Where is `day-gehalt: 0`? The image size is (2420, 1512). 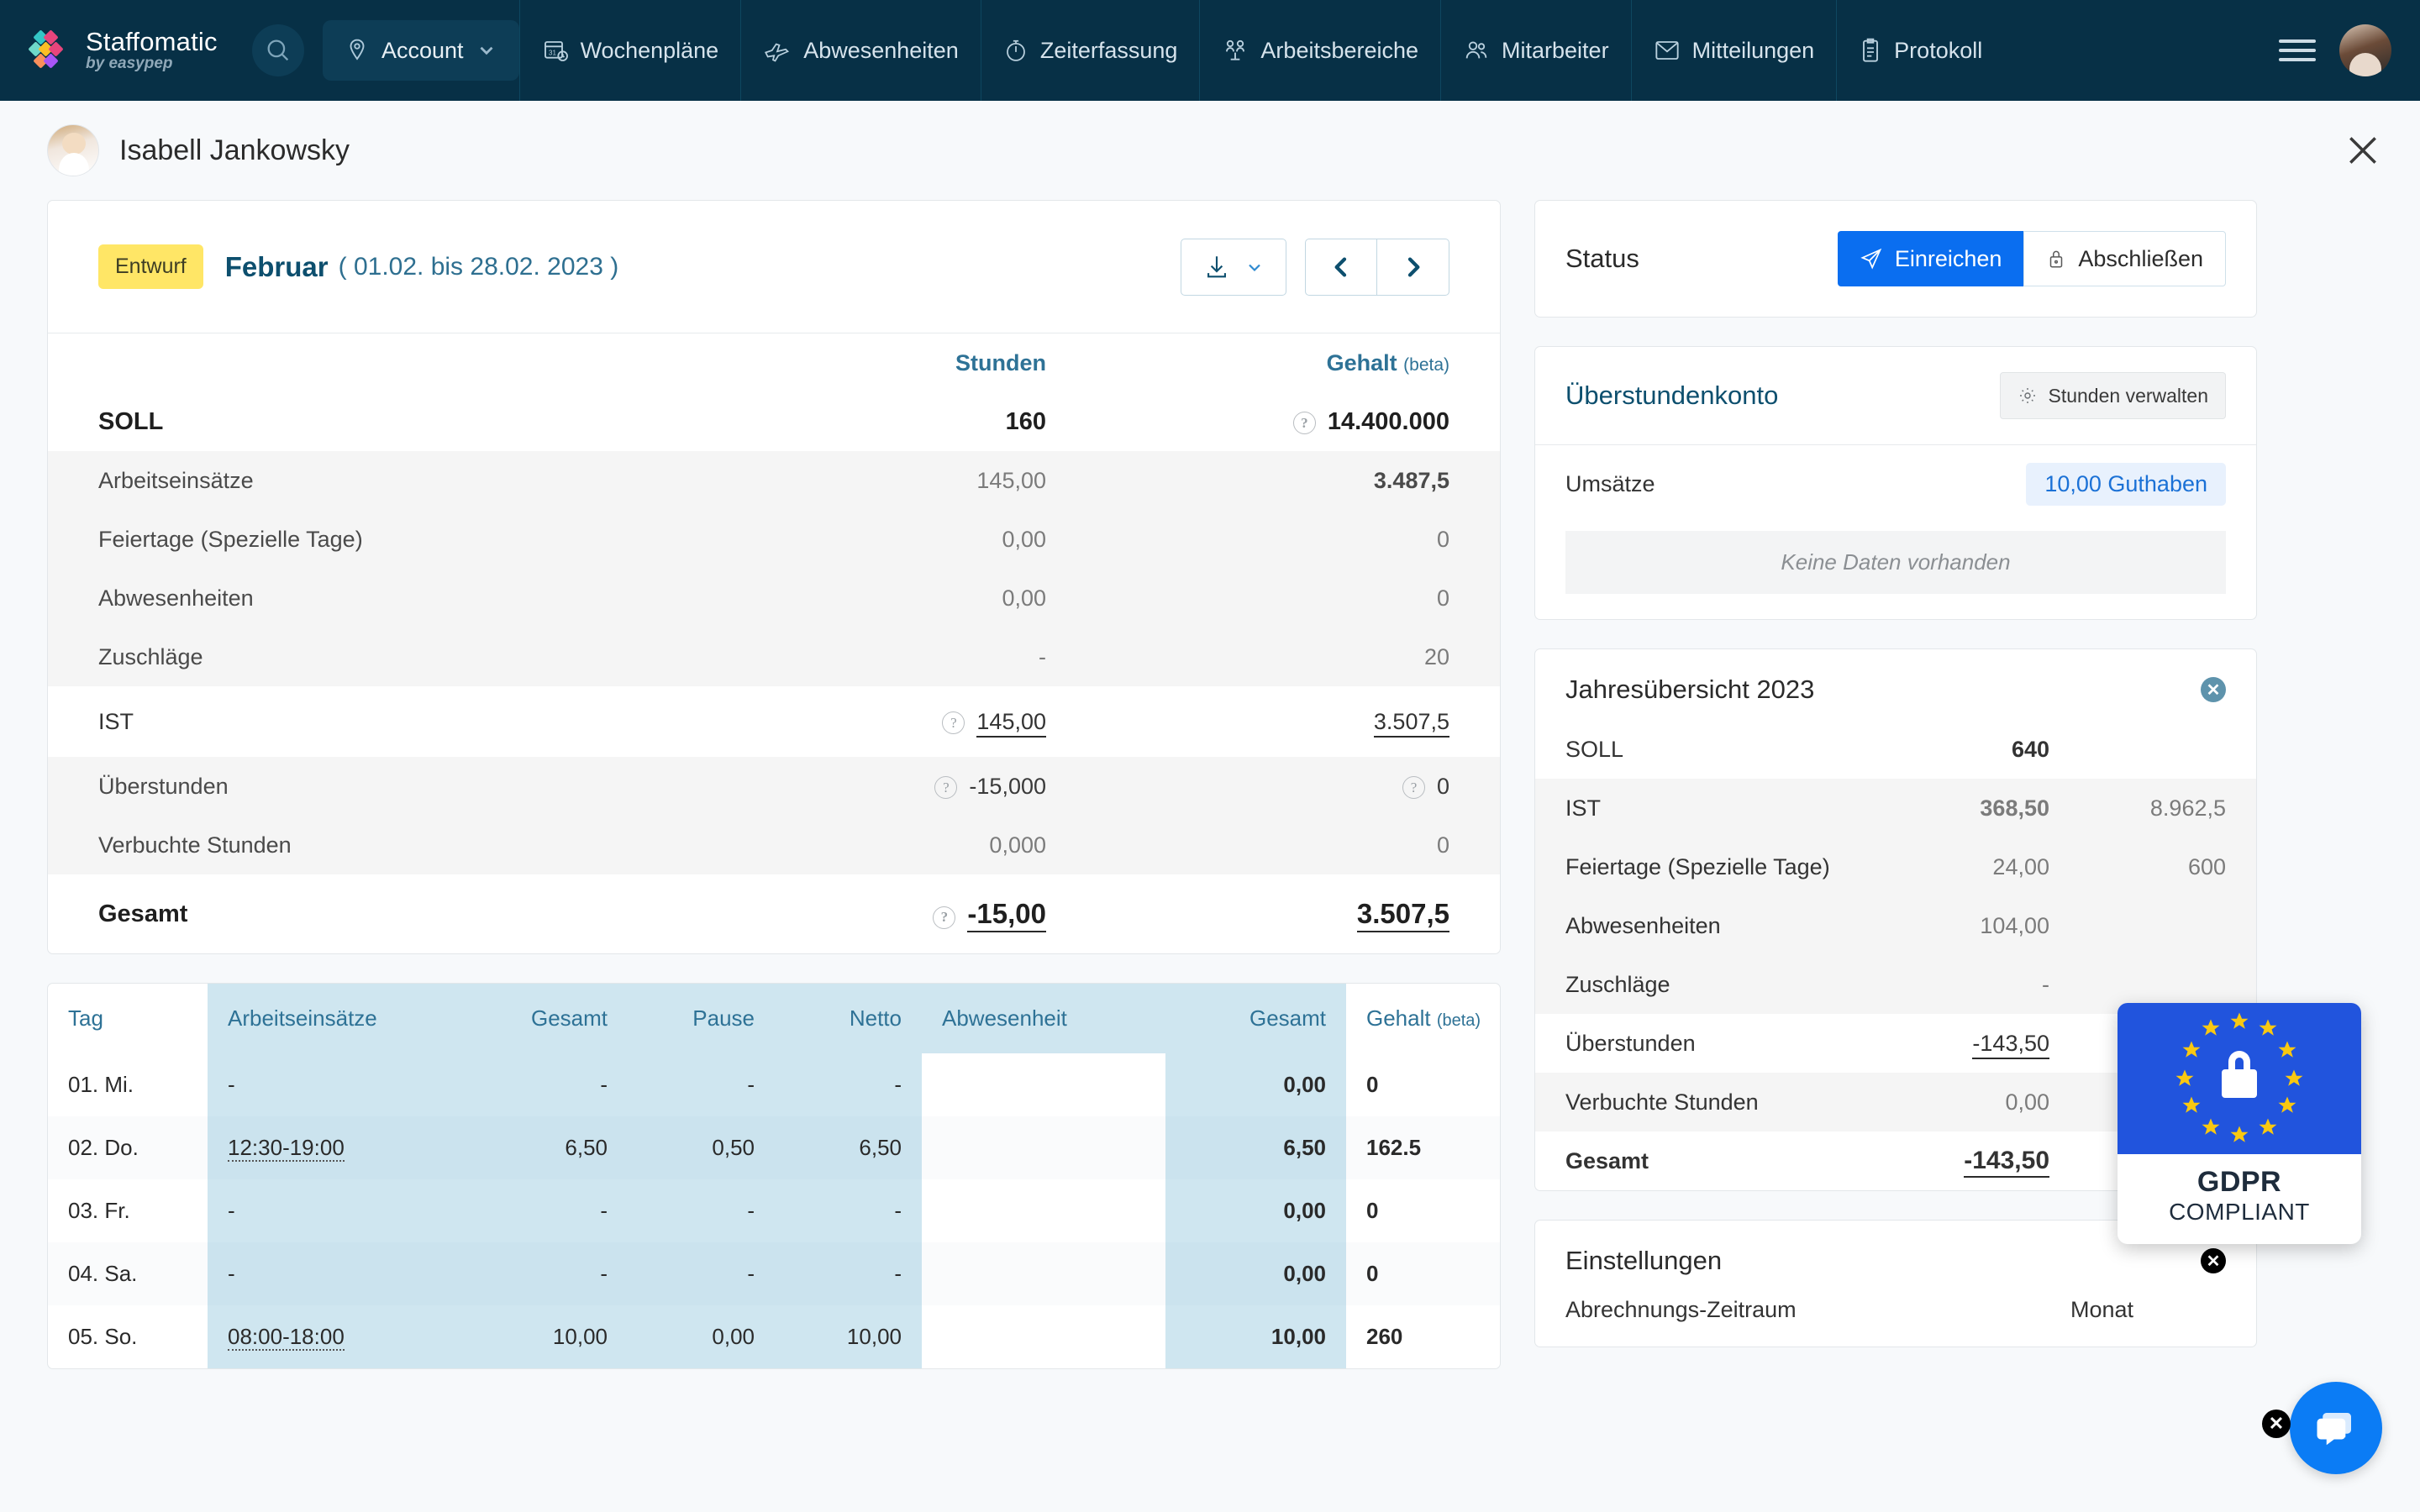 day-gehalt: 0 is located at coordinates (1373, 1210).